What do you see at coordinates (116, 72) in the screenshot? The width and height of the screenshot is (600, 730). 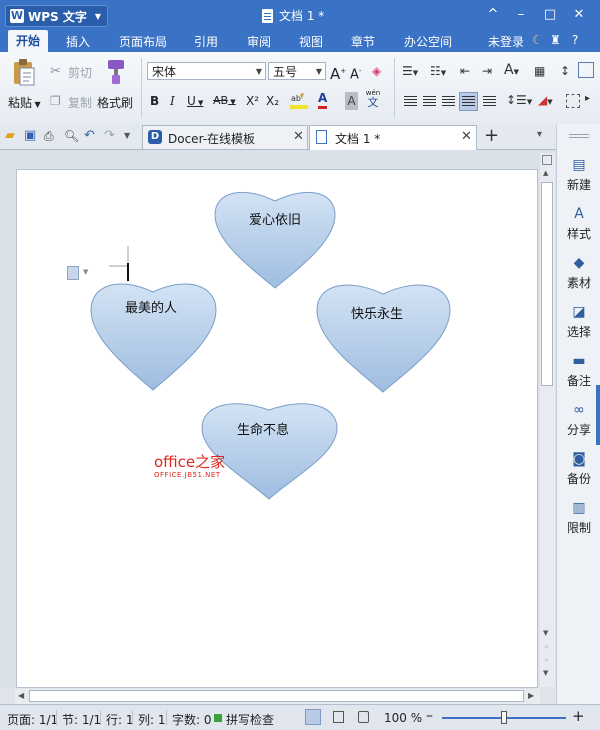 I see `format-painter-icon` at bounding box center [116, 72].